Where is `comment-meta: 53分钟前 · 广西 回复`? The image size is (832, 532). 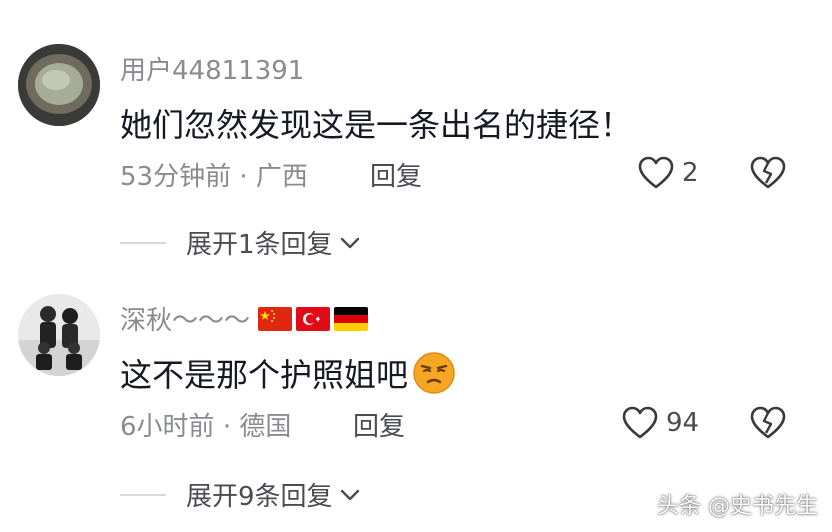
comment-meta: 53分钟前 · 广西 回复 is located at coordinates (271, 174).